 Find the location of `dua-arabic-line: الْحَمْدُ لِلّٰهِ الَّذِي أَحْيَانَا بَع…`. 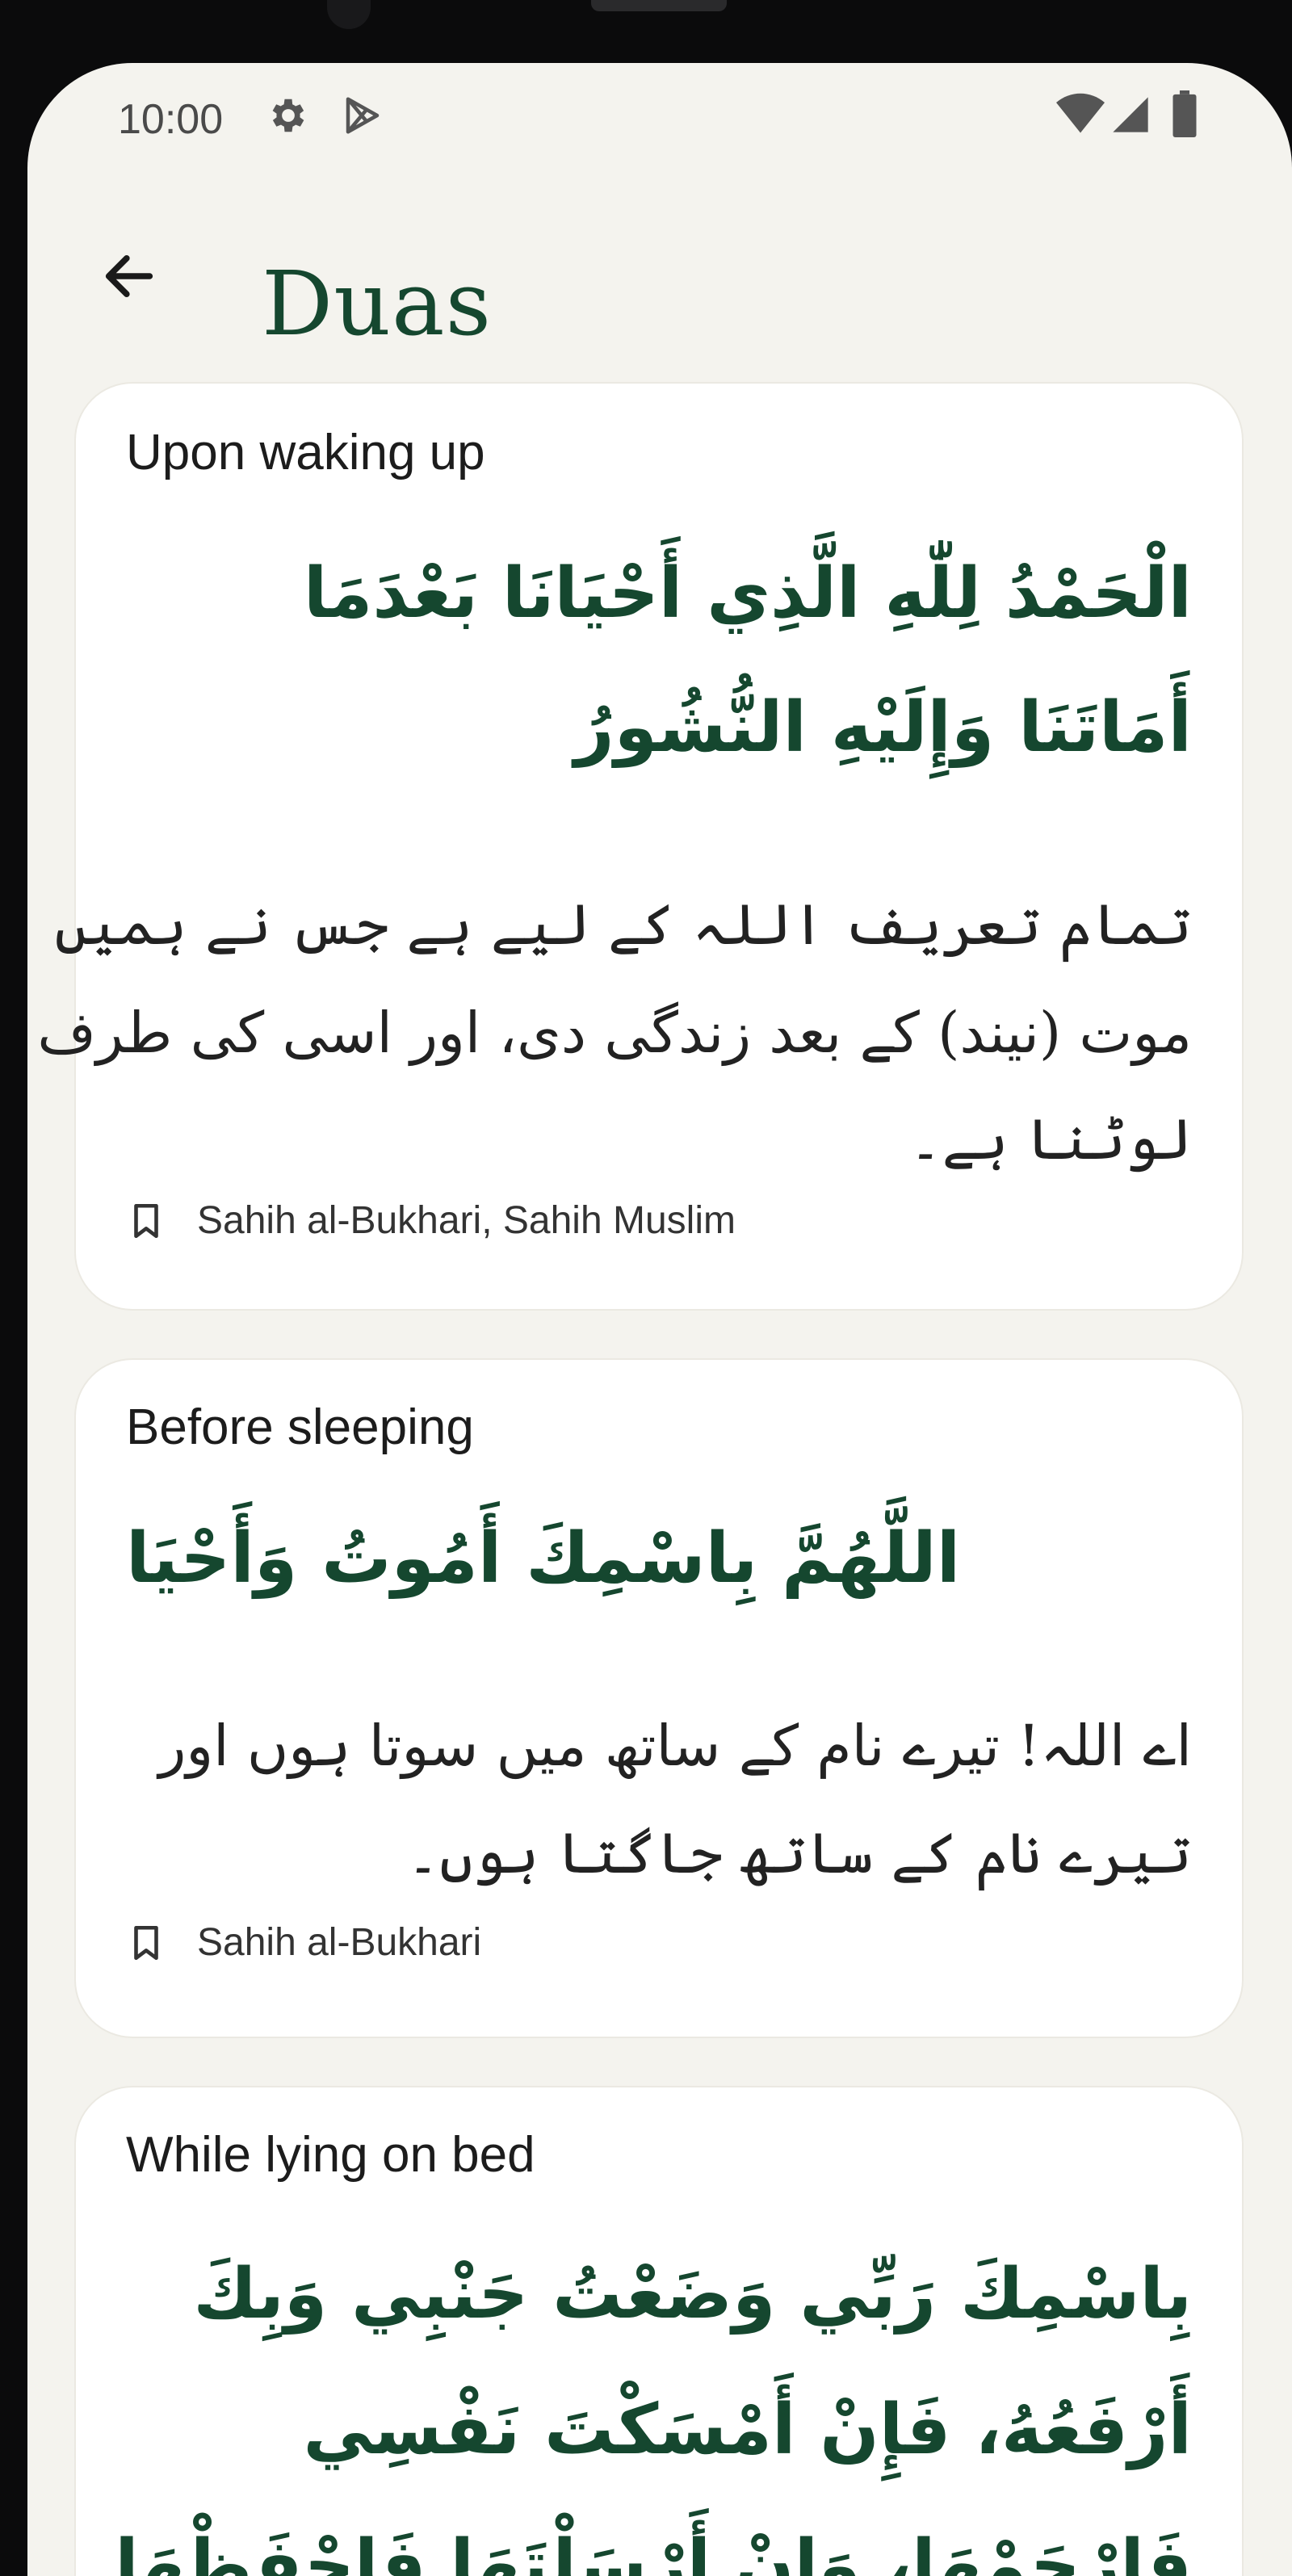

dua-arabic-line: الْحَمْدُ لِلّٰهِ الَّذِي أَحْيَانَا بَع… is located at coordinates (748, 593).